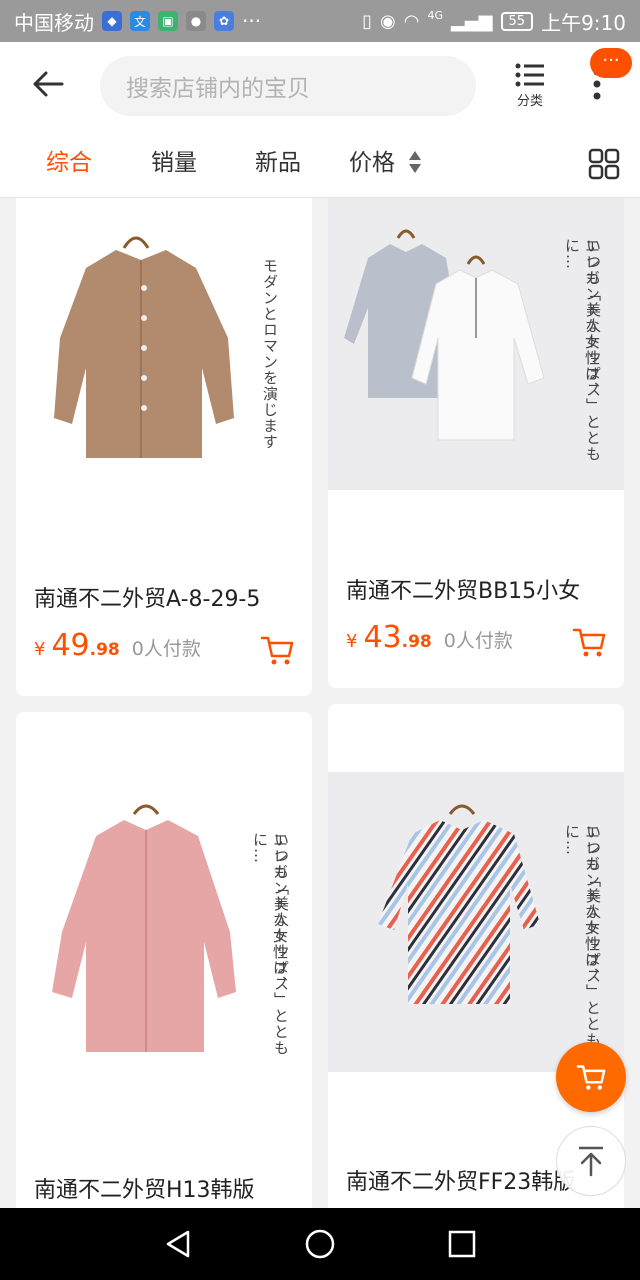 This screenshot has width=640, height=1280. Describe the element at coordinates (70, 645) in the screenshot. I see `price-integer: 49` at that location.